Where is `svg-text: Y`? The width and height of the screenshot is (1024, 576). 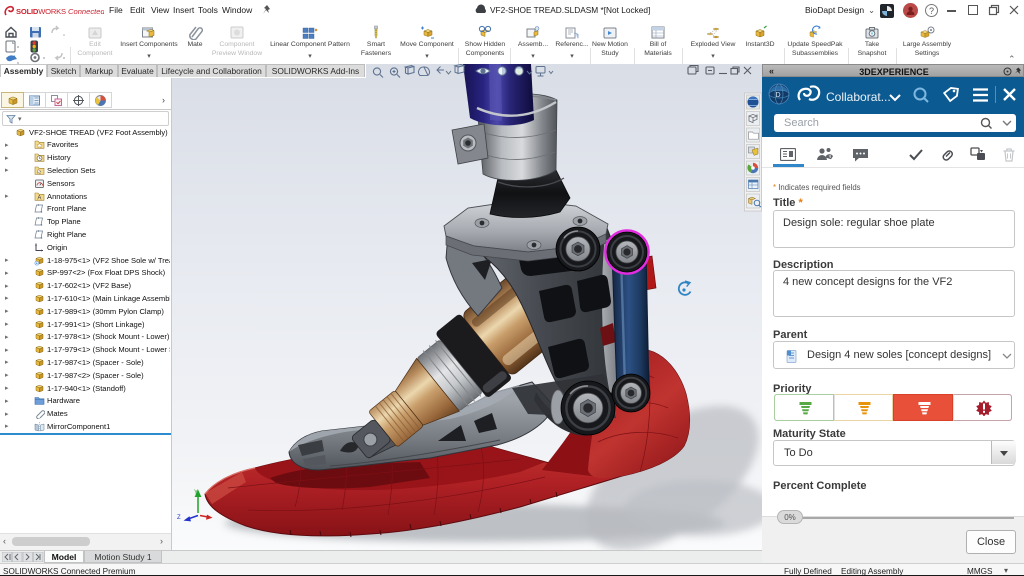
svg-text: Y is located at coordinates (196, 493).